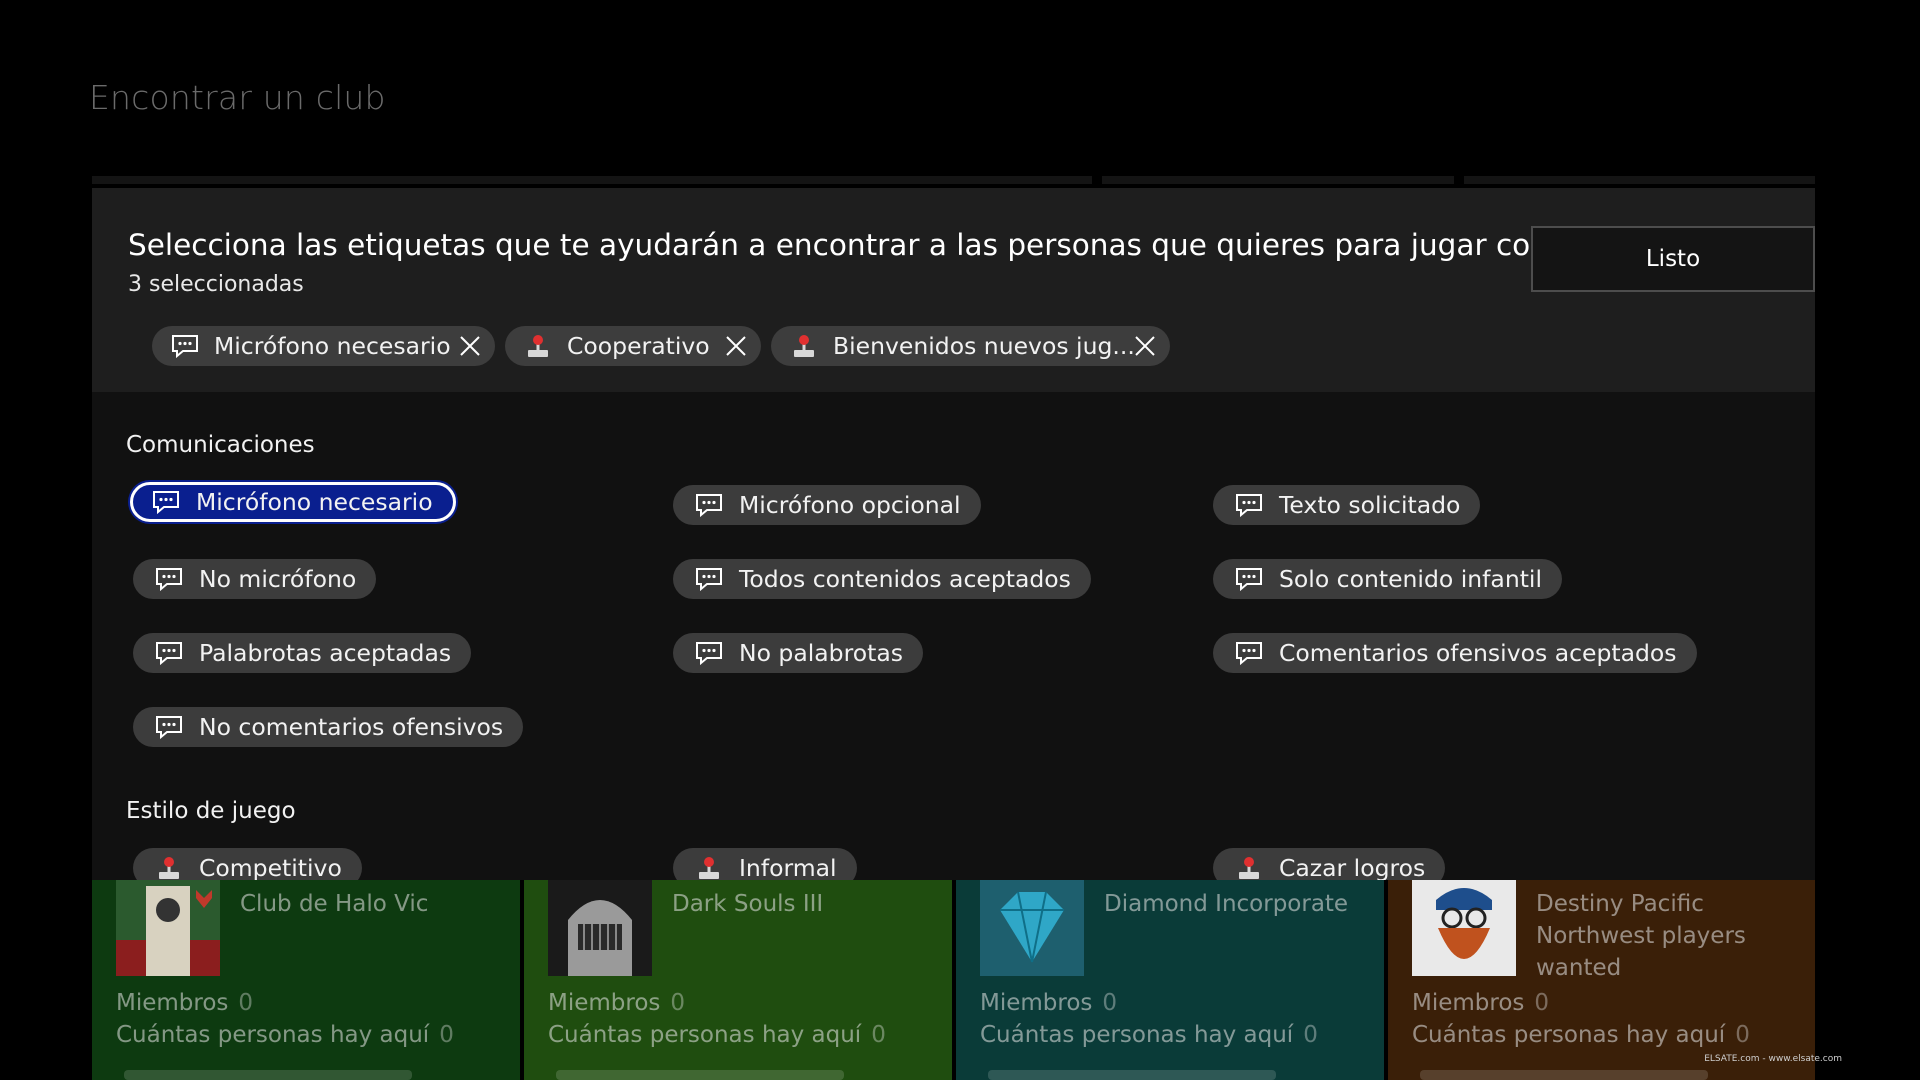 This screenshot has height=1080, width=1920. I want to click on tag-mic-required: Micrófono necesario, so click(293, 502).